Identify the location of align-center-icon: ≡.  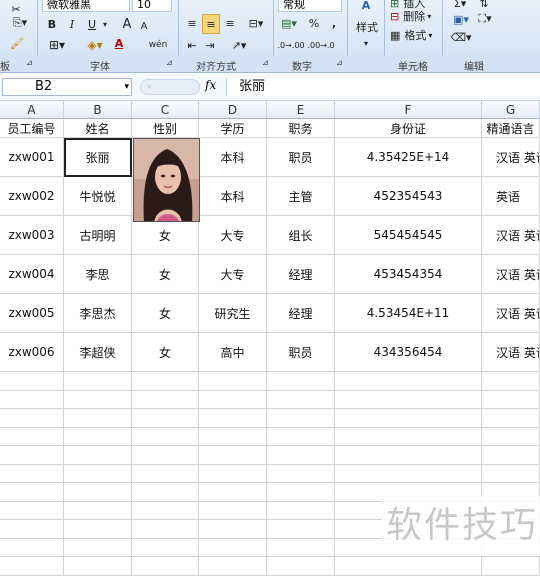
(211, 24).